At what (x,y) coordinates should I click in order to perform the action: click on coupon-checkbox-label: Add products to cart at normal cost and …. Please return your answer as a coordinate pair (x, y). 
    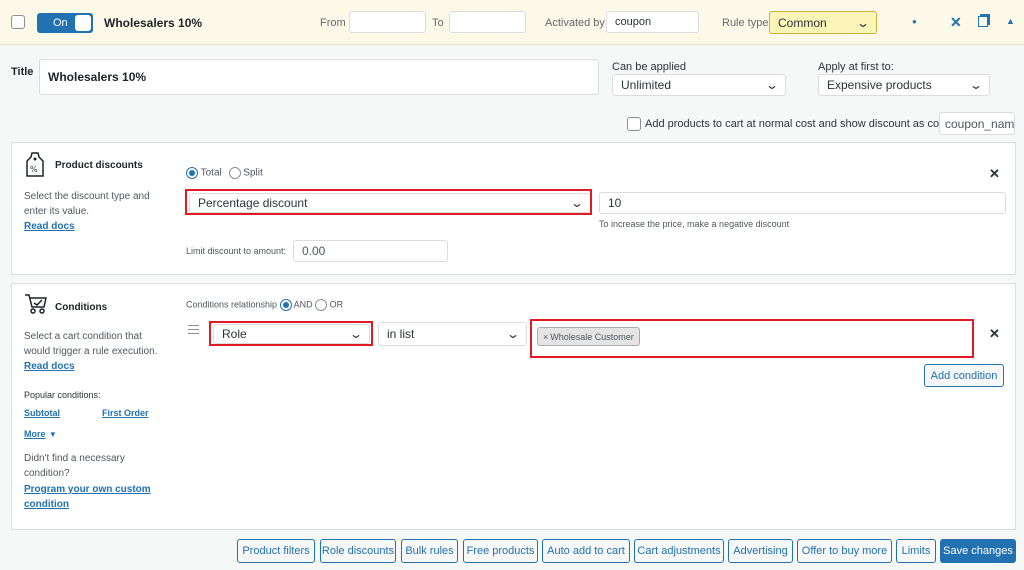
    Looking at the image, I should click on (804, 124).